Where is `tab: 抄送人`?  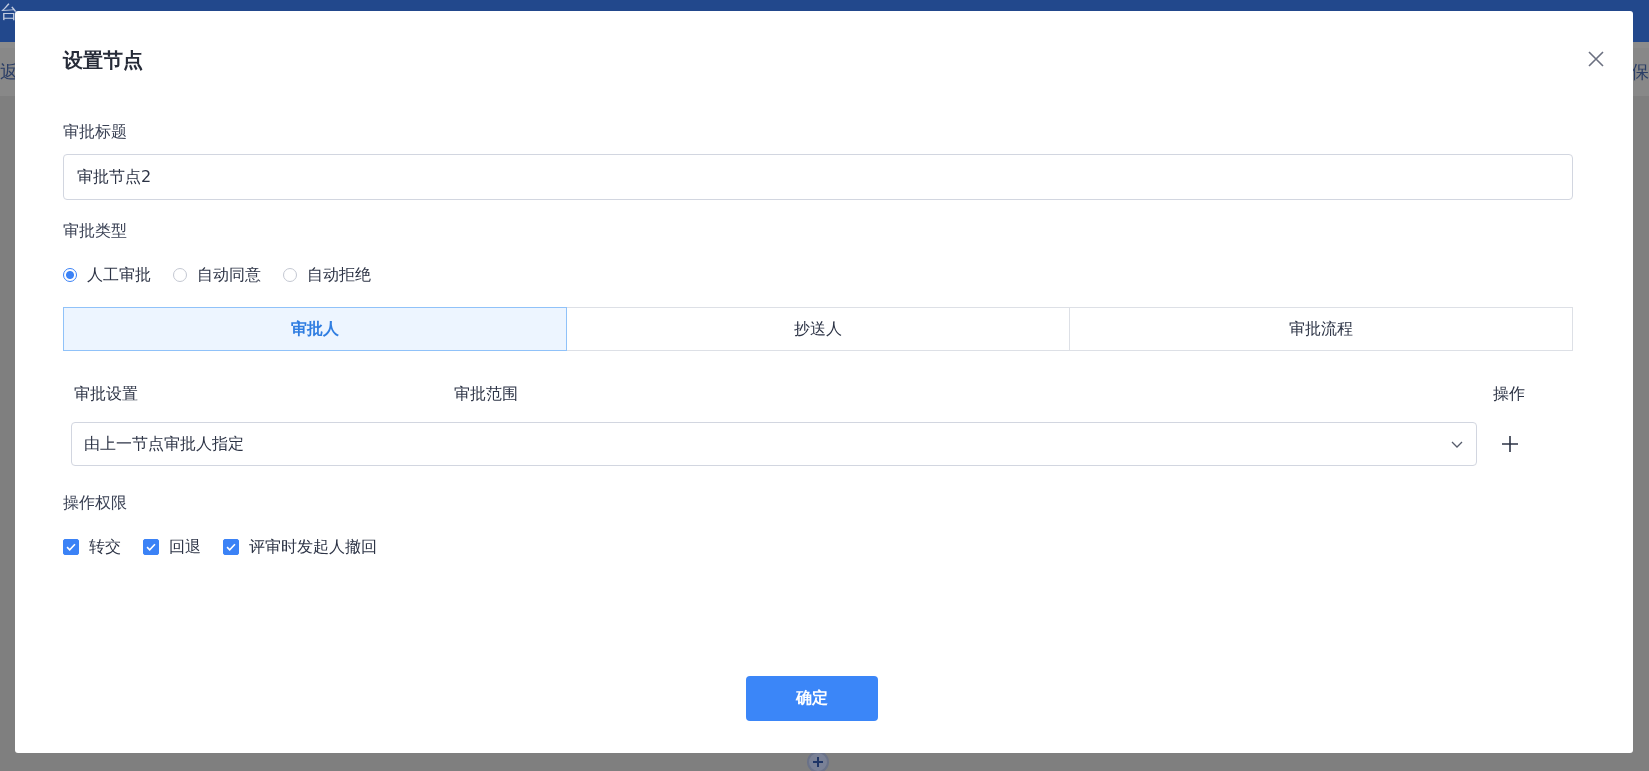 tab: 抄送人 is located at coordinates (818, 329).